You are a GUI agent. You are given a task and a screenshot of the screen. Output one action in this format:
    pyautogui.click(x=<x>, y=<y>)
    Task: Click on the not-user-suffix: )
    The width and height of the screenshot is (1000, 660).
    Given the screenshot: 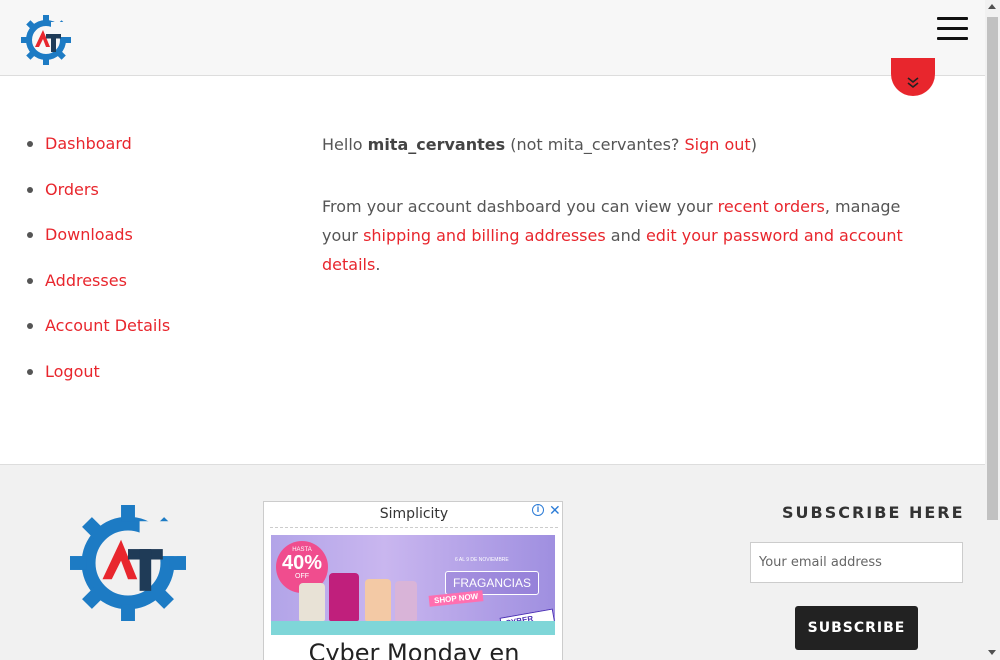 What is the action you would take?
    pyautogui.click(x=753, y=144)
    